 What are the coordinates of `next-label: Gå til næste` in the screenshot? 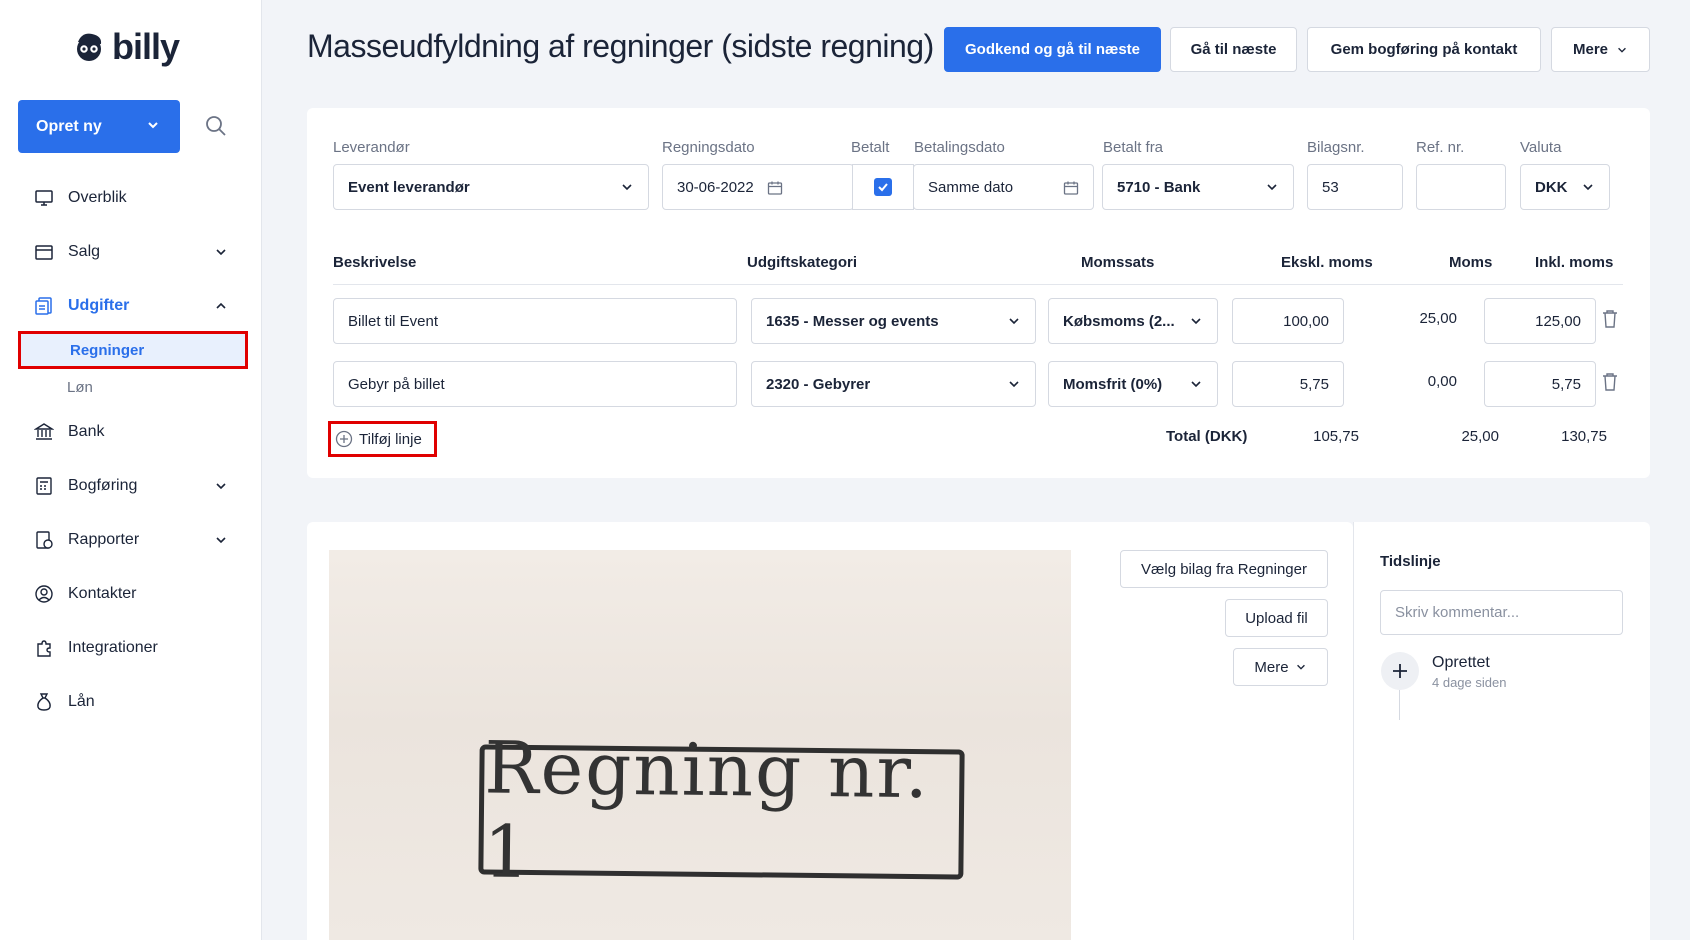 It's located at (1233, 49).